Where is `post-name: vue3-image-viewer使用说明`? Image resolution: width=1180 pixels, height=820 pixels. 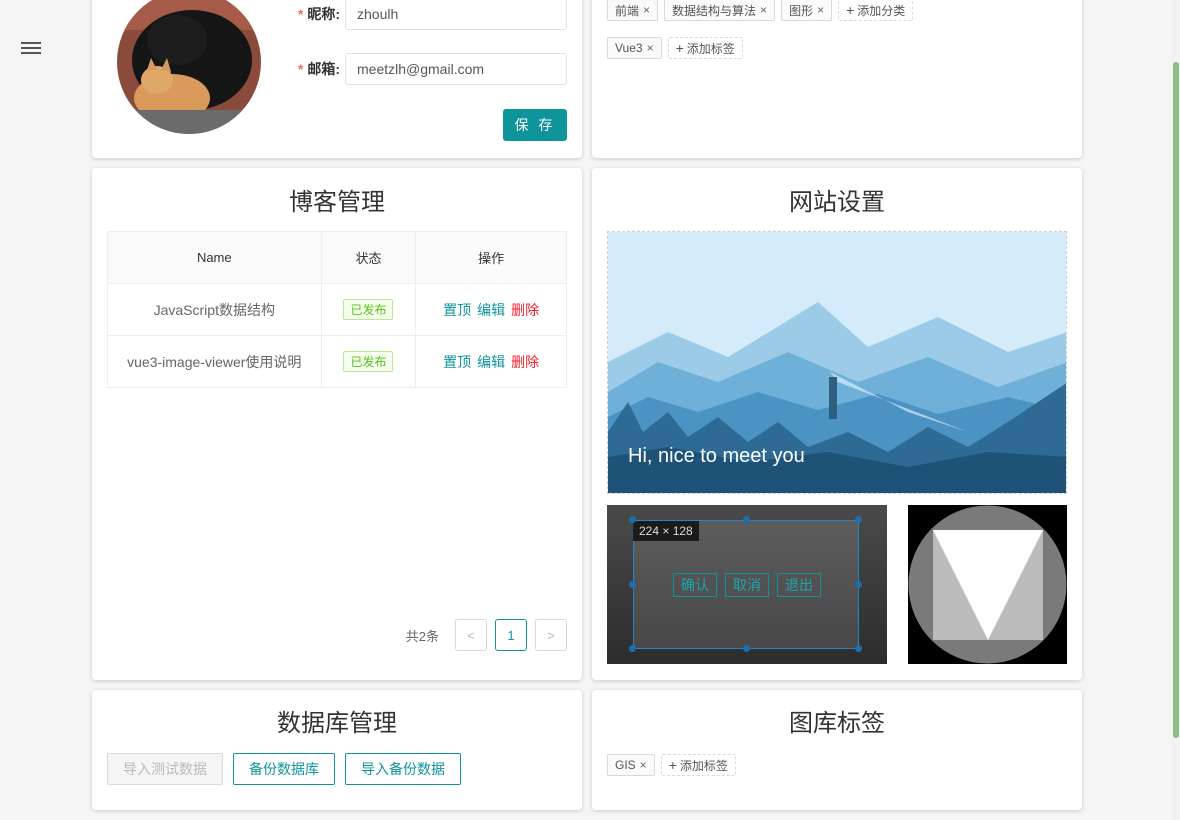 post-name: vue3-image-viewer使用说明 is located at coordinates (214, 361).